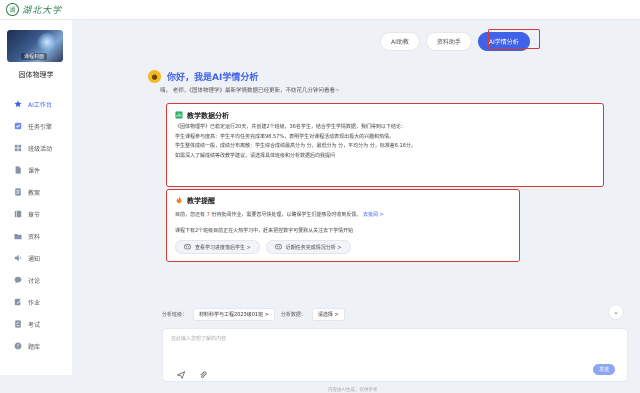 This screenshot has width=640, height=393. Describe the element at coordinates (18, 236) in the screenshot. I see `folder-icon` at that location.